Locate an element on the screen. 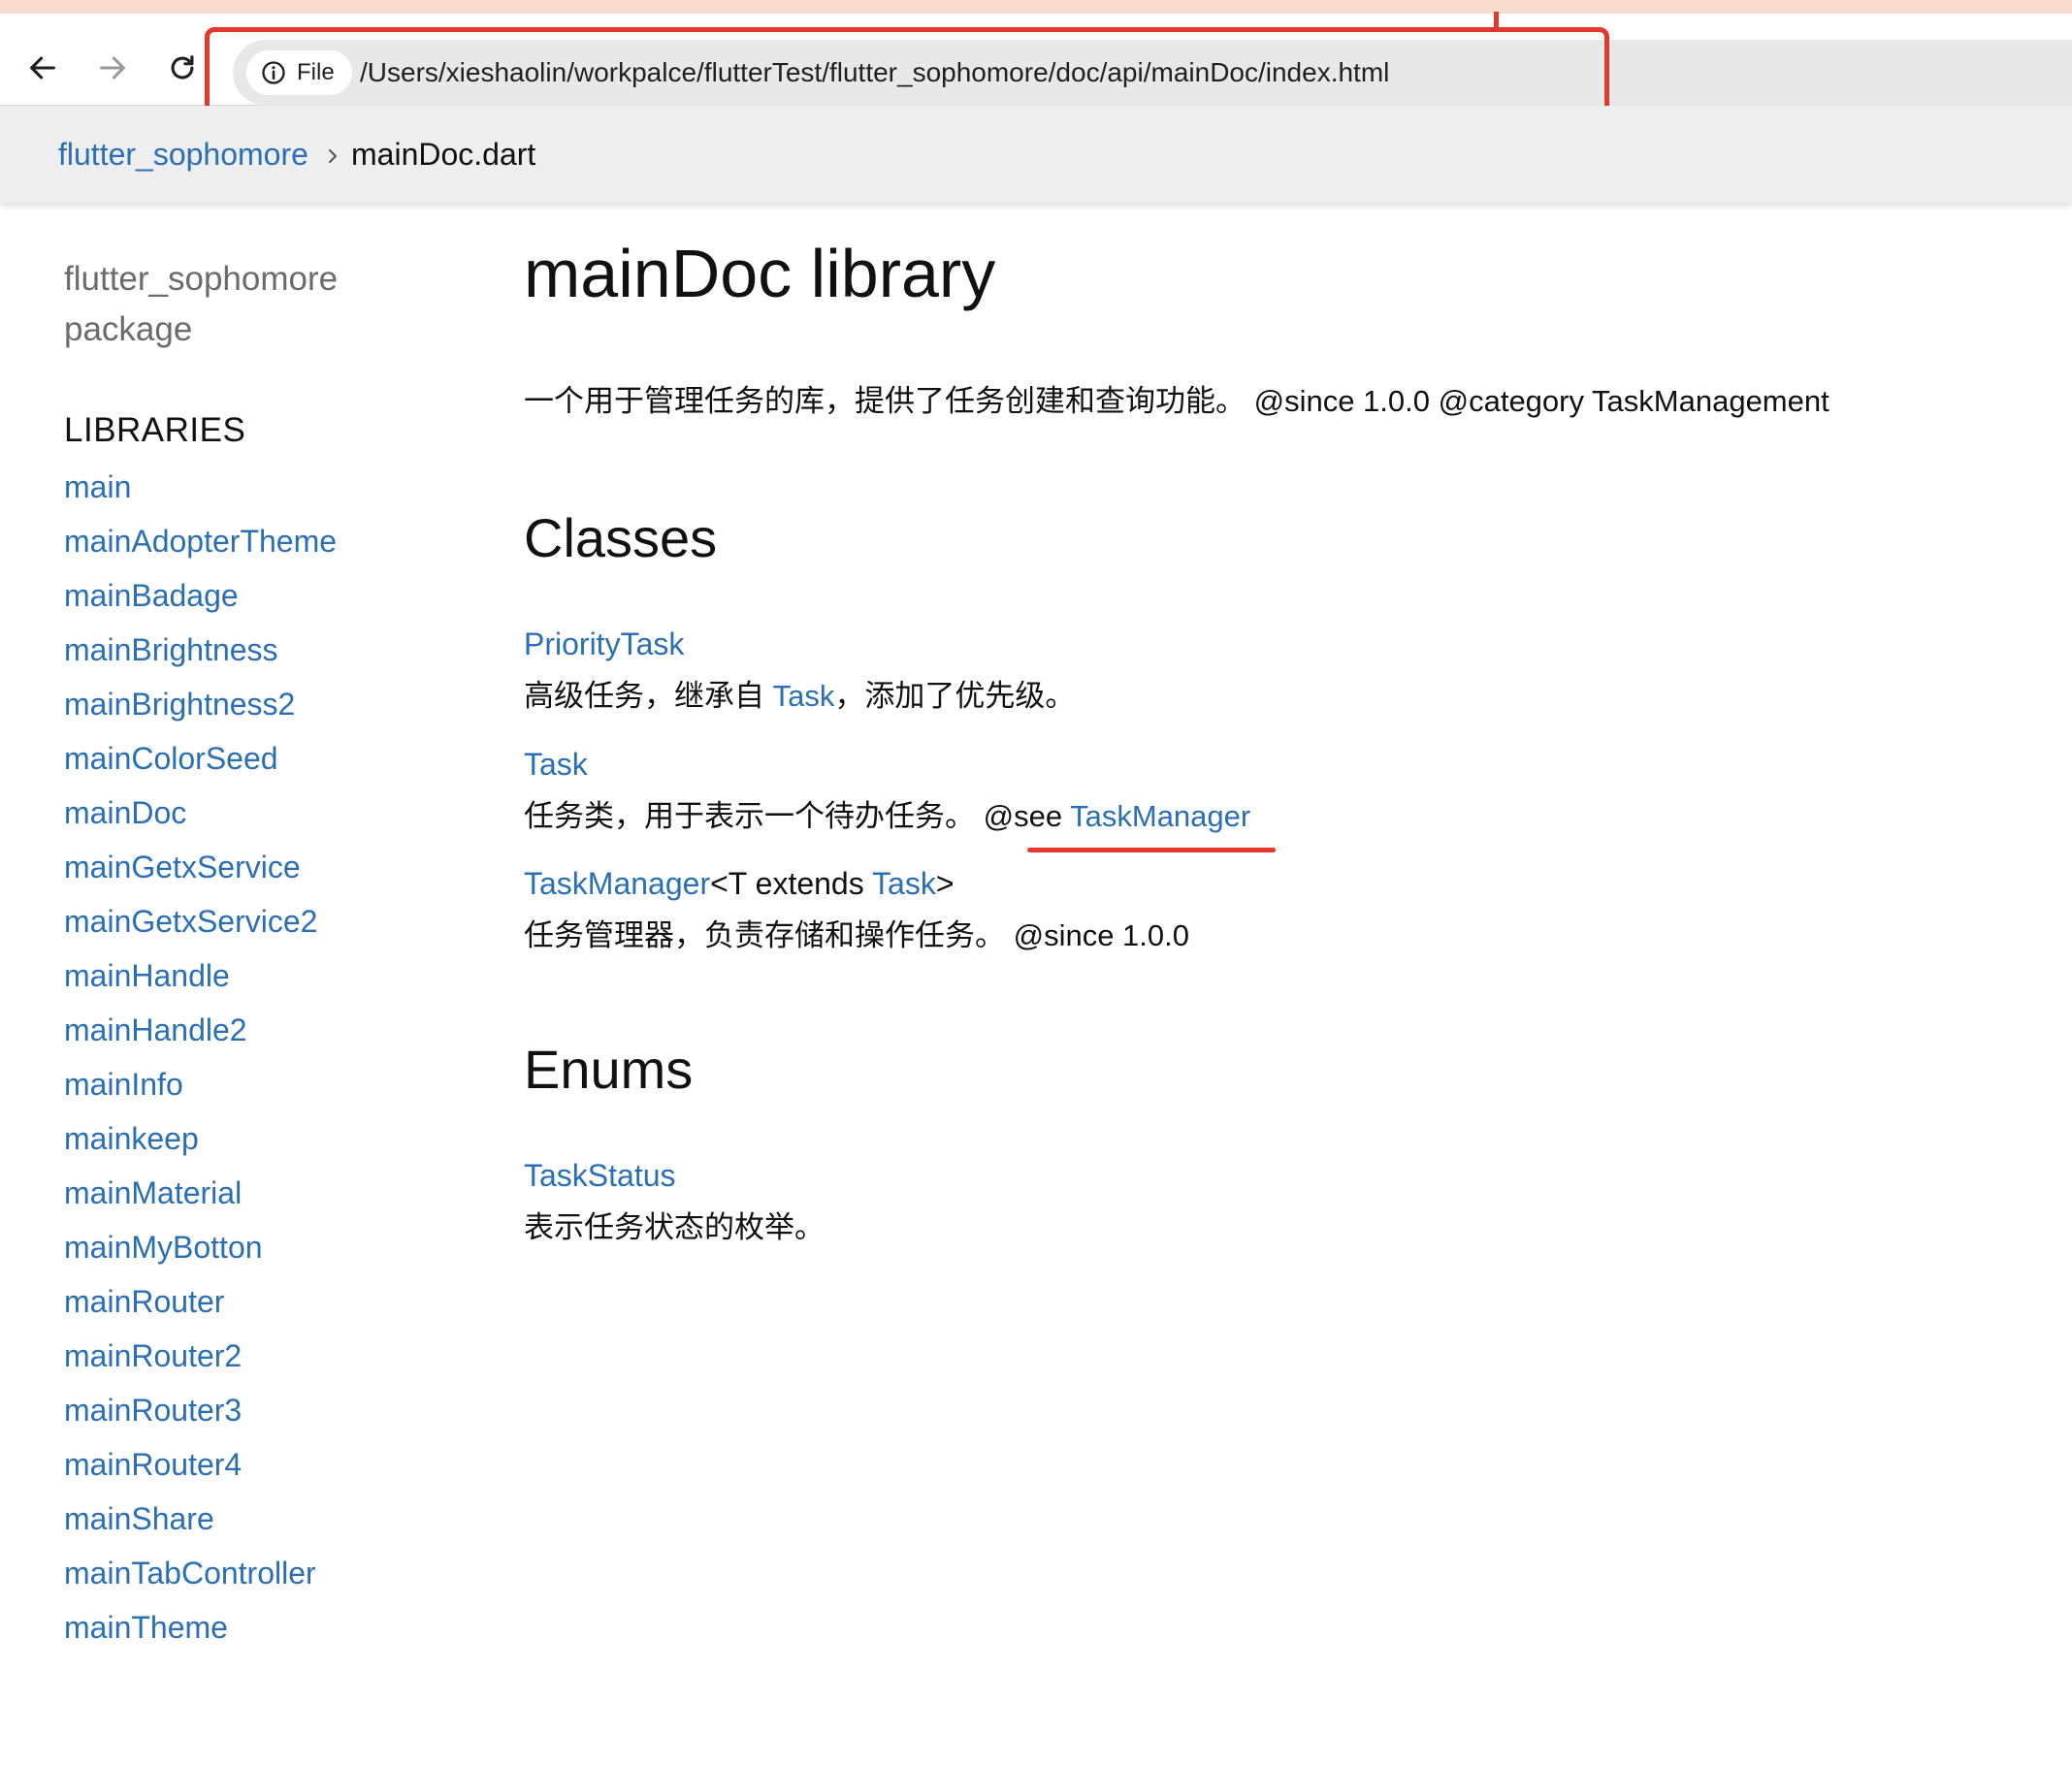  sidebar-library-link: mainMyBotton is located at coordinates (200, 1255).